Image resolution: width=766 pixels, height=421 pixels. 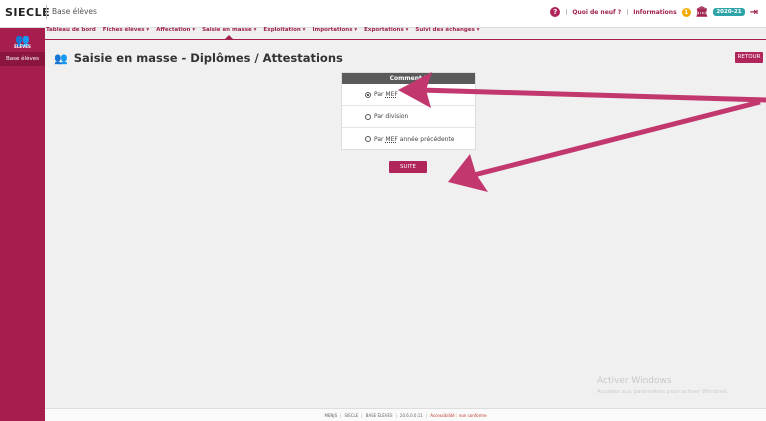 What do you see at coordinates (408, 167) in the screenshot?
I see `suite-button: SUITE` at bounding box center [408, 167].